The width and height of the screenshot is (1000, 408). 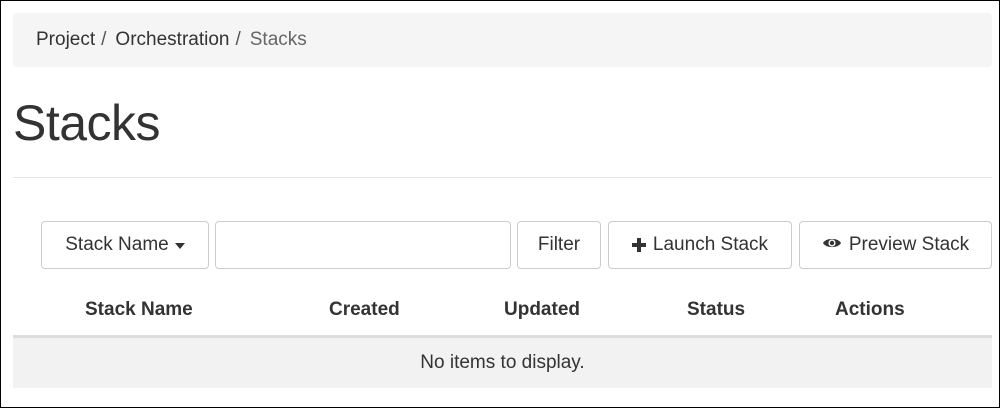 What do you see at coordinates (870, 309) in the screenshot?
I see `column-header-actions: Actions` at bounding box center [870, 309].